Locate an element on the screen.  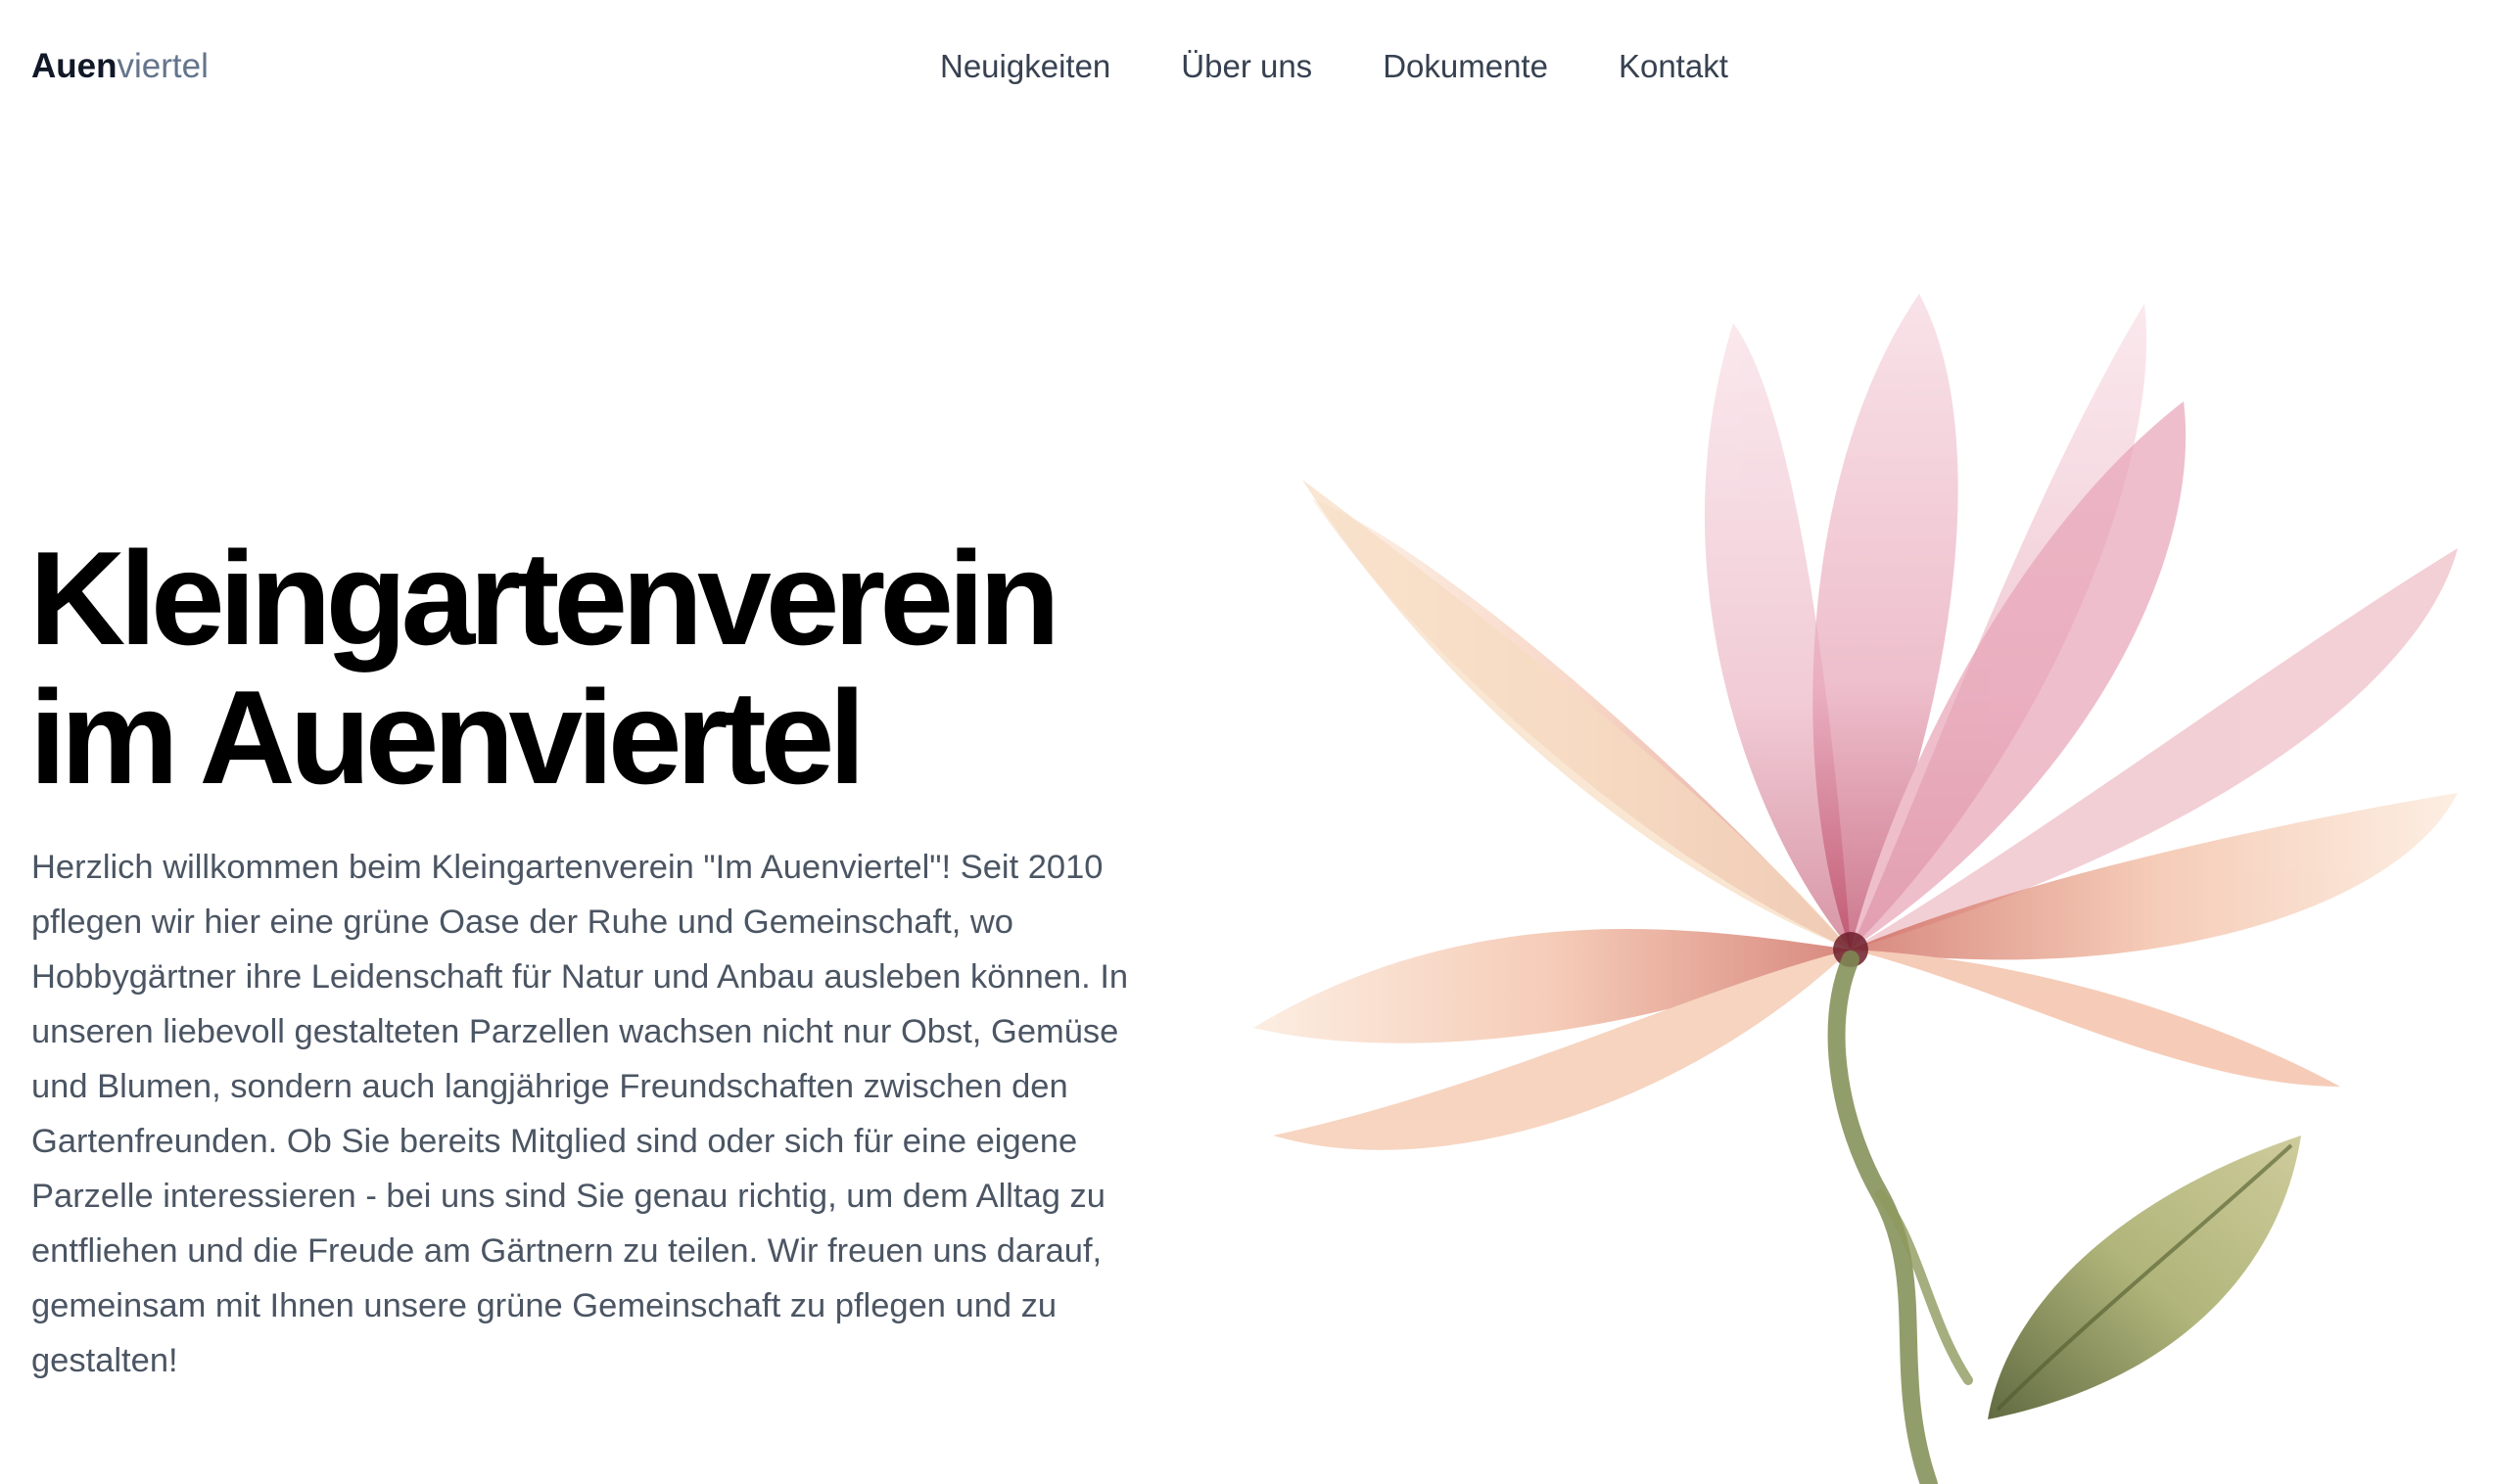
site-logo: Auenviertel is located at coordinates (120, 66).